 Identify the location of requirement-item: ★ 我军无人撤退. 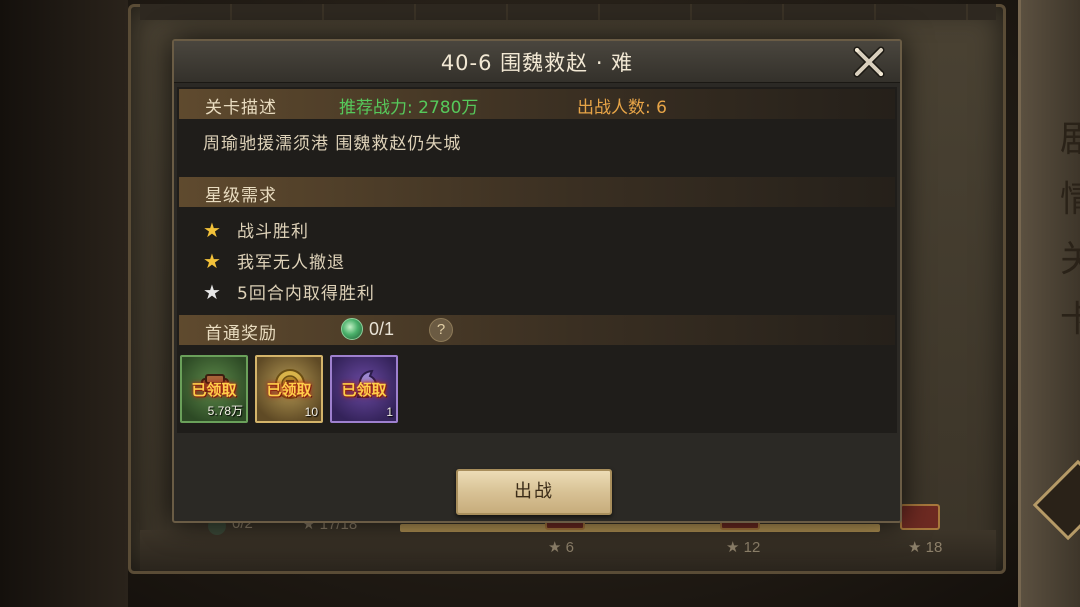
(274, 261).